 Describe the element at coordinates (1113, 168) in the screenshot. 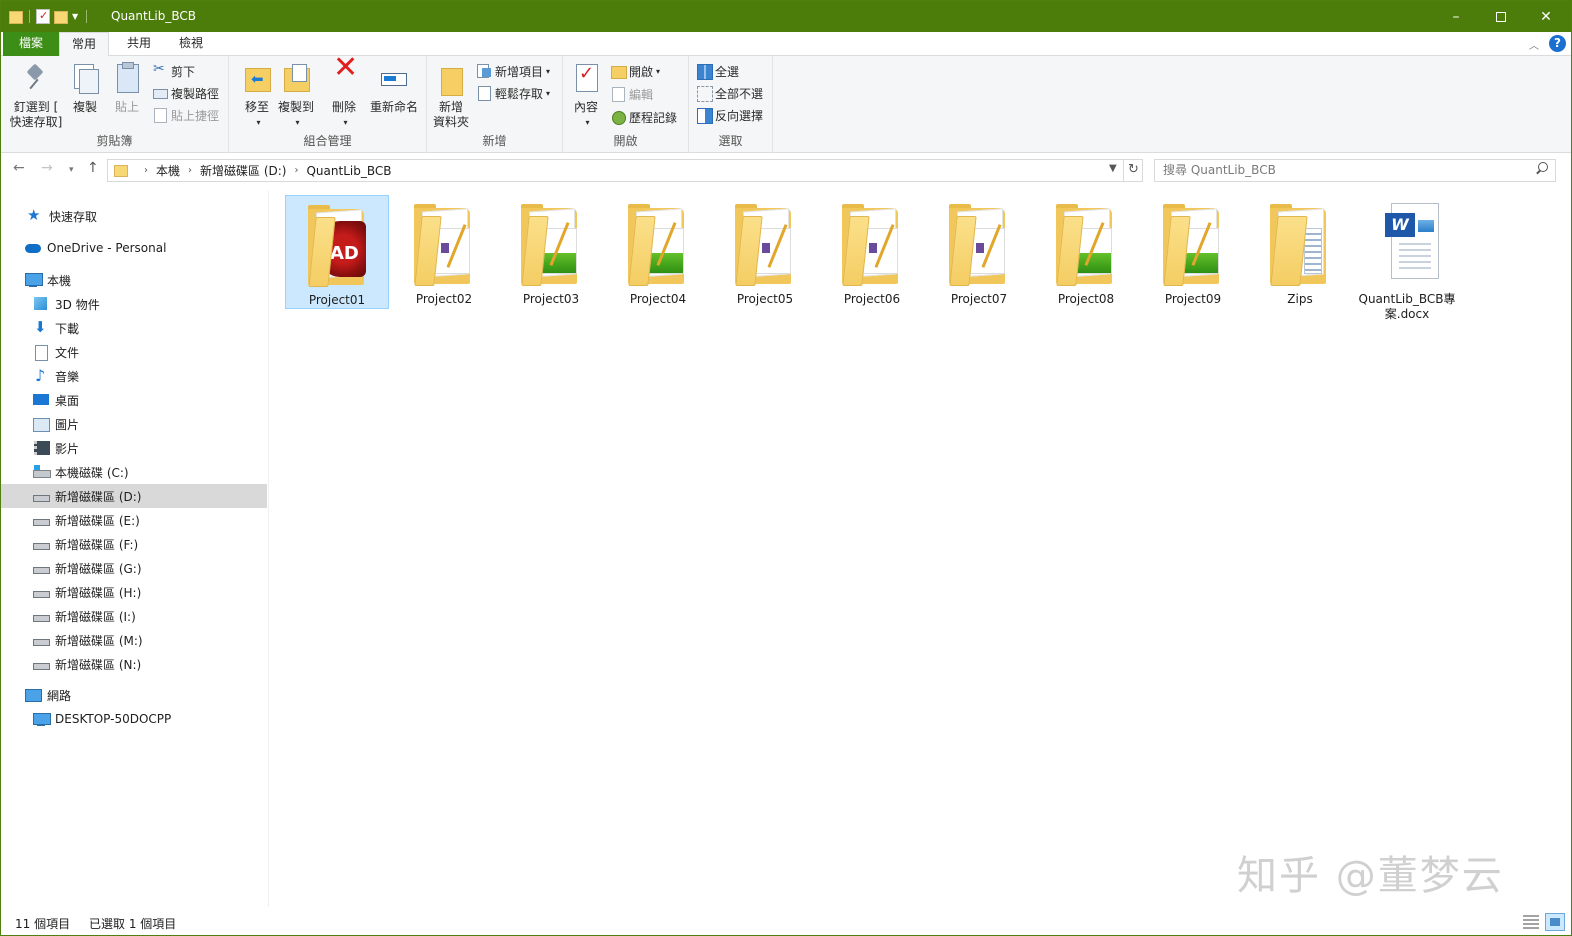

I see `address-dropdown-icon: ▼` at that location.